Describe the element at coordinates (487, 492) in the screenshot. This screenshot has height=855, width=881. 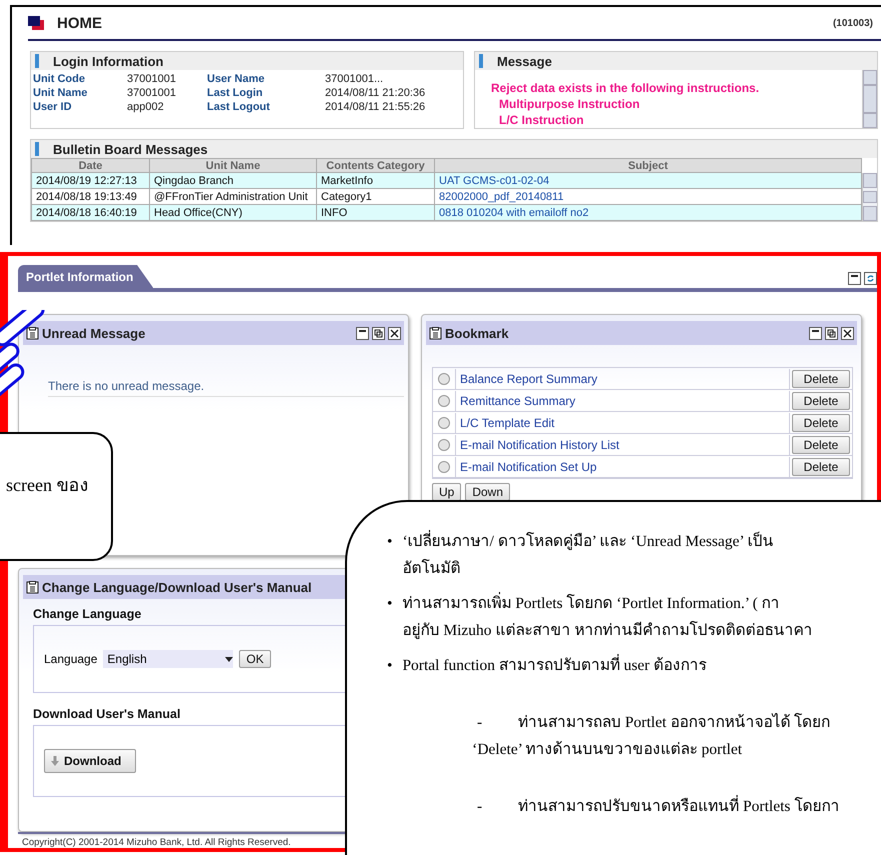
I see `move-button: Down` at that location.